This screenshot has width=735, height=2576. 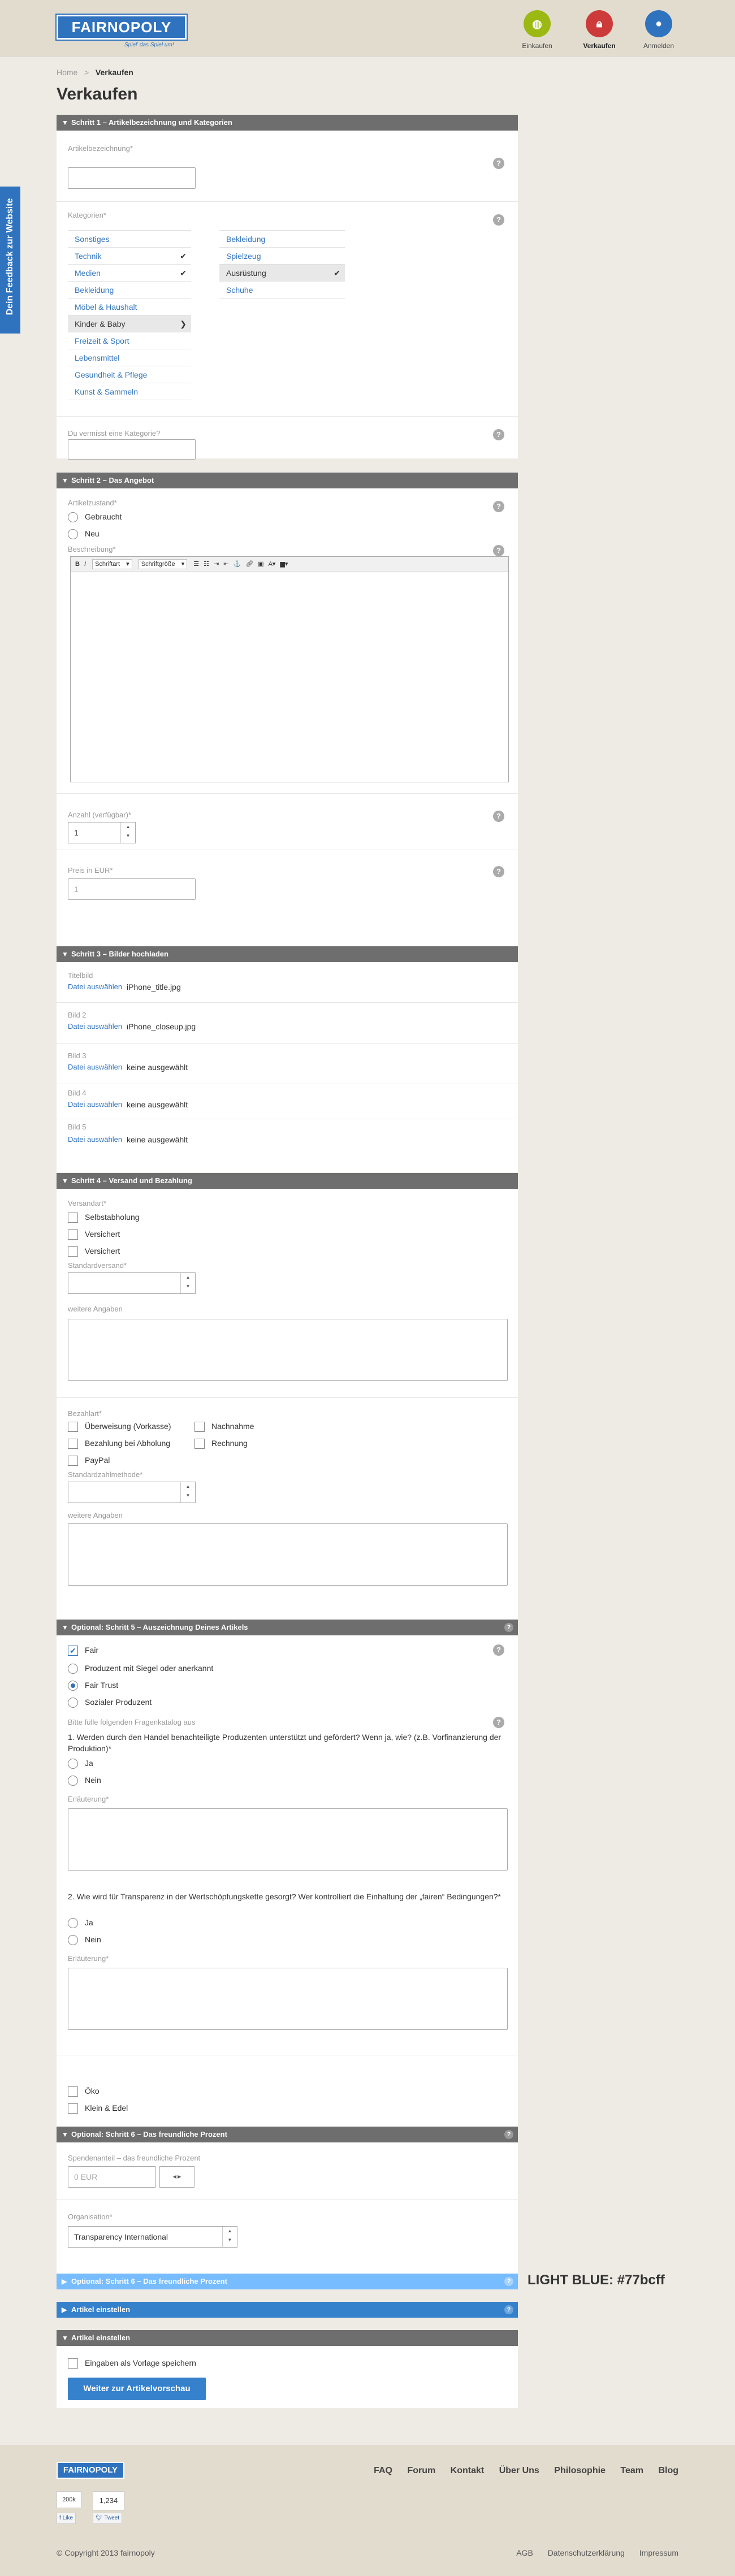 What do you see at coordinates (98, 2108) in the screenshot?
I see `small-noble-checkbox: Klein & Edel` at bounding box center [98, 2108].